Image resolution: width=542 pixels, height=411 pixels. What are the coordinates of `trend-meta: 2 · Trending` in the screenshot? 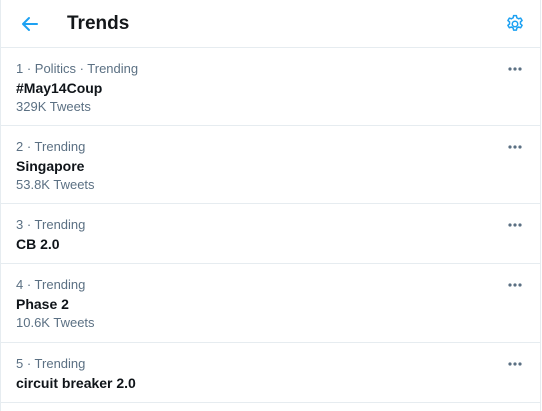 It's located at (51, 146).